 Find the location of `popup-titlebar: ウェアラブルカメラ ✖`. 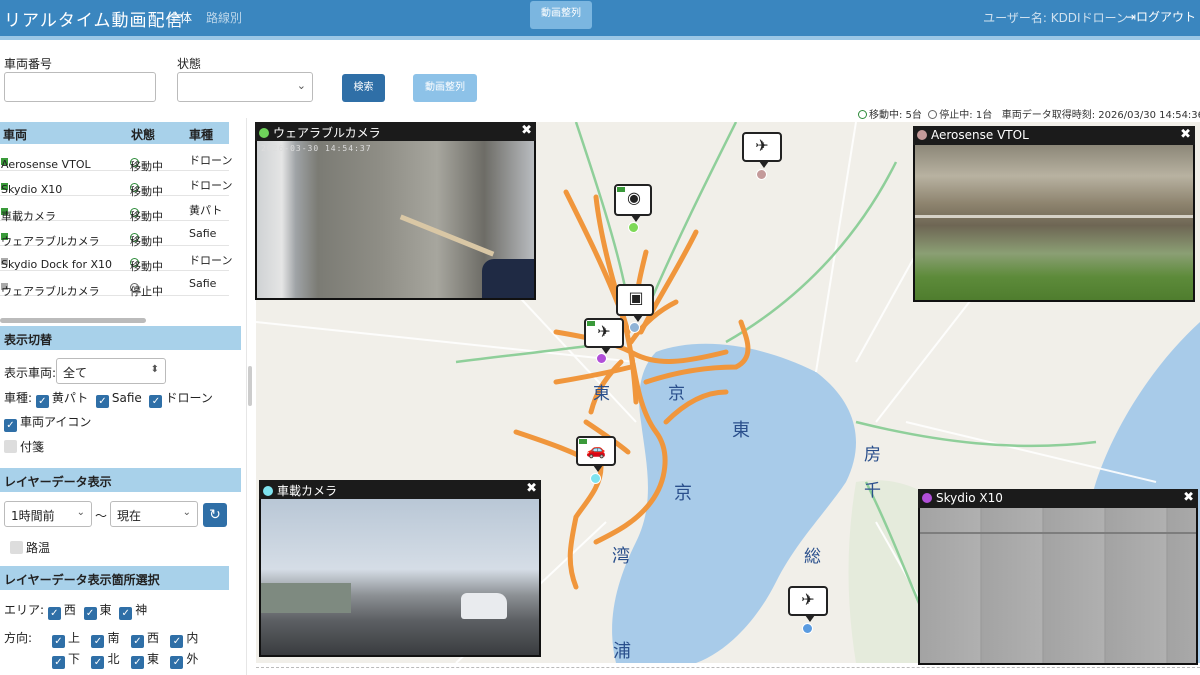

popup-titlebar: ウェアラブルカメラ ✖ is located at coordinates (395, 131).